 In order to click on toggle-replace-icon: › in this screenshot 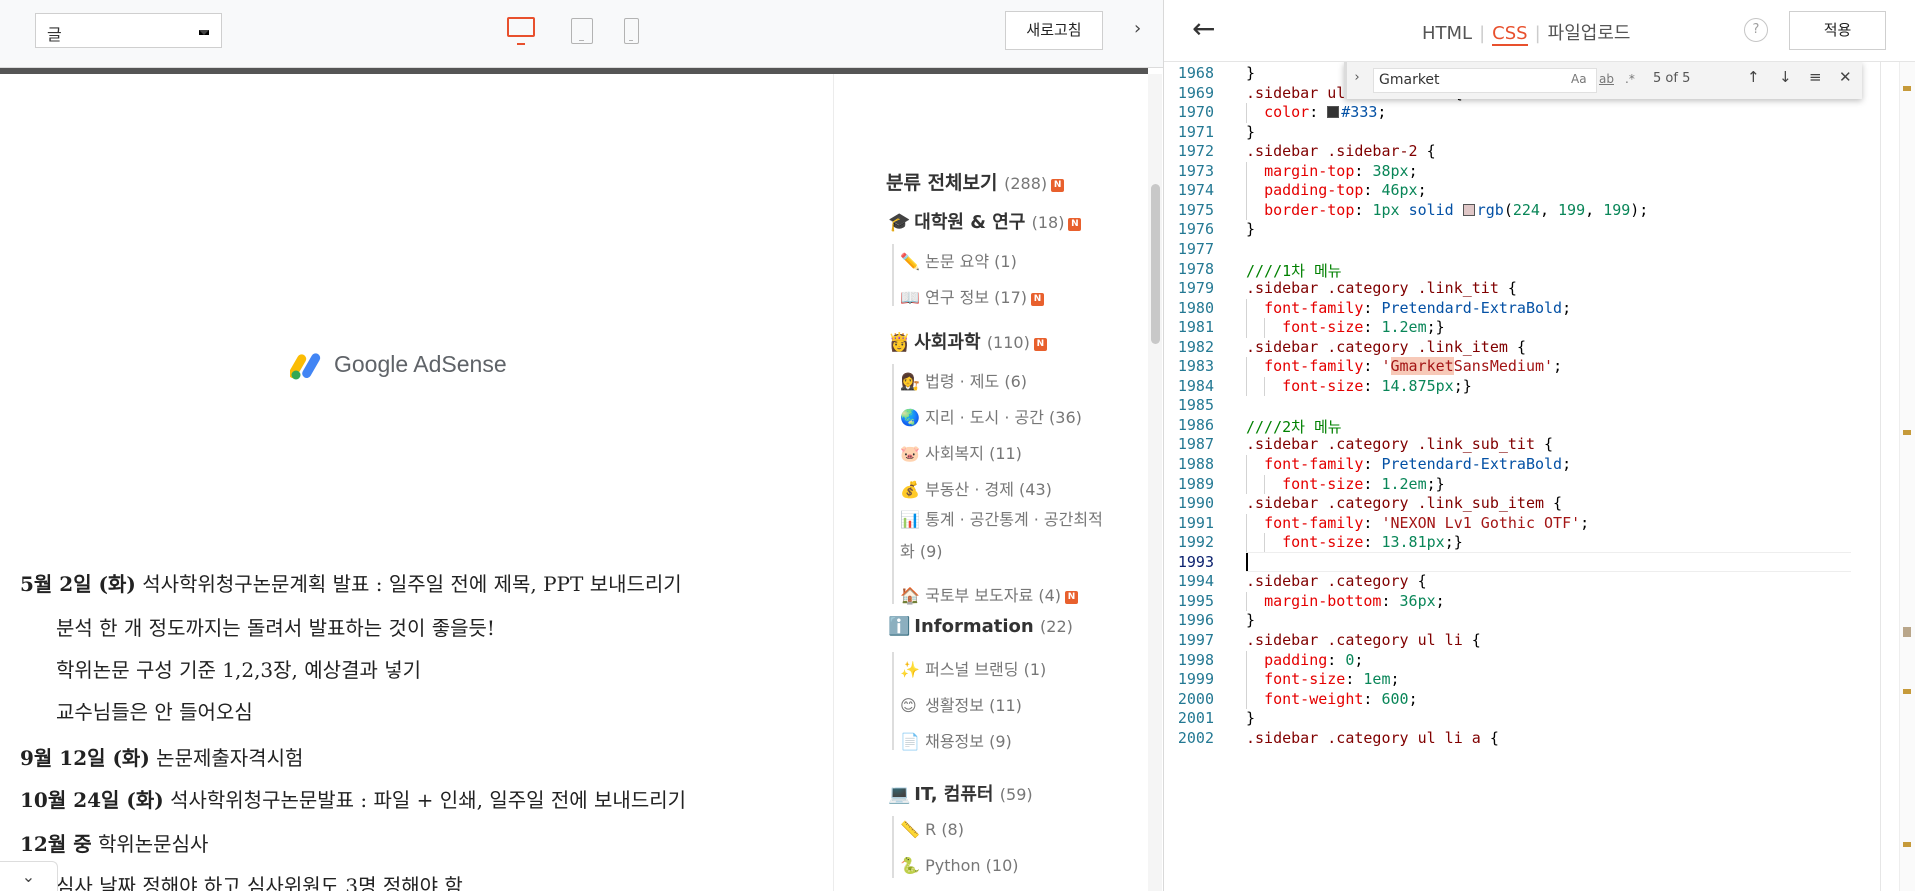, I will do `click(1357, 77)`.